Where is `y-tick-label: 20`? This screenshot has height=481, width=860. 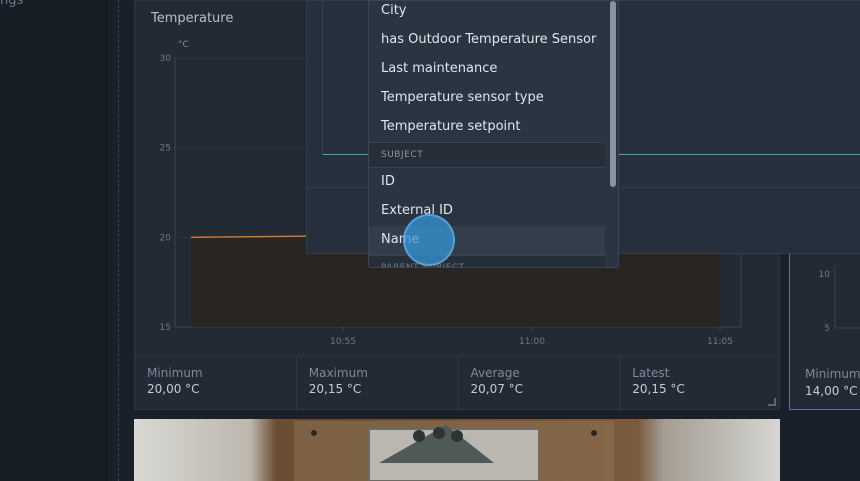
y-tick-label: 20 is located at coordinates (166, 238).